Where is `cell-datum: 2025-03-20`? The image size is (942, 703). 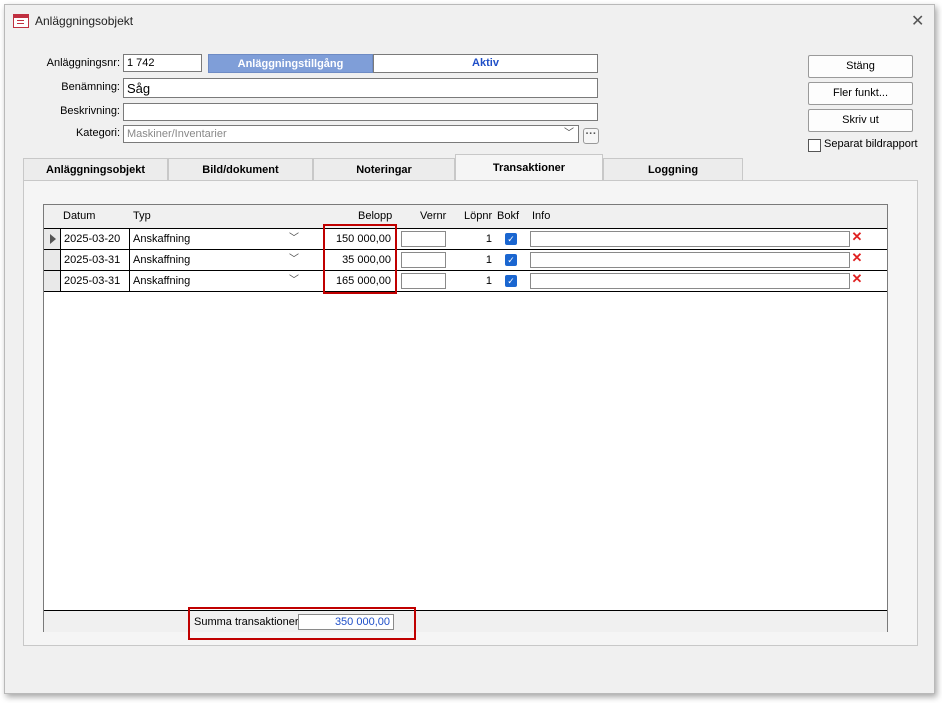
cell-datum: 2025-03-20 is located at coordinates (92, 239).